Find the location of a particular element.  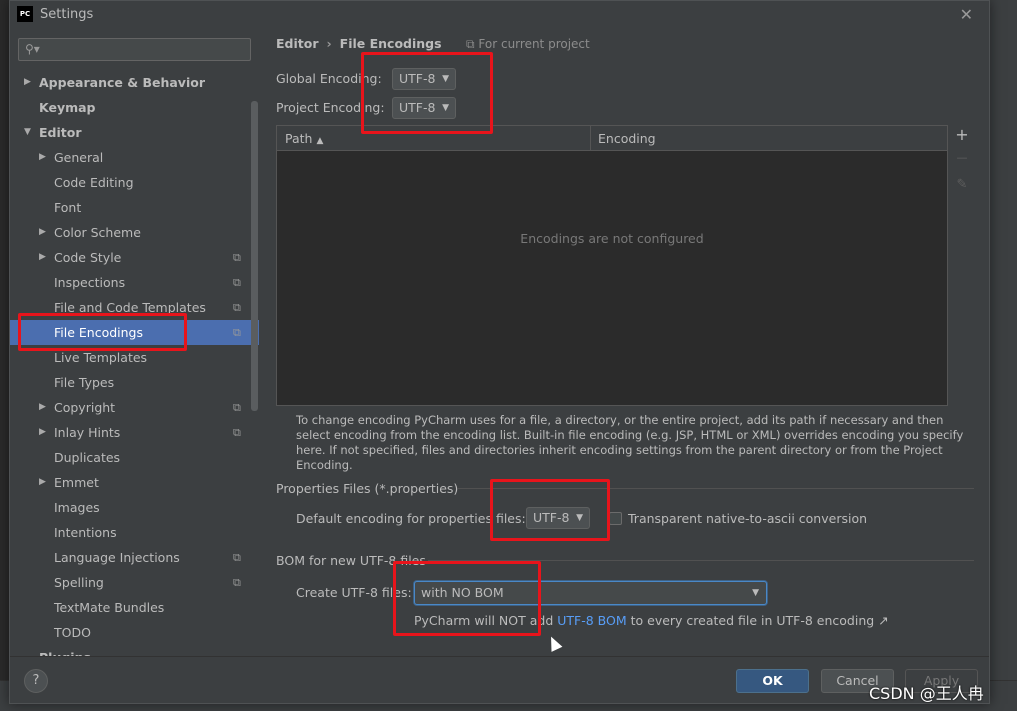

column-divider is located at coordinates (590, 138).